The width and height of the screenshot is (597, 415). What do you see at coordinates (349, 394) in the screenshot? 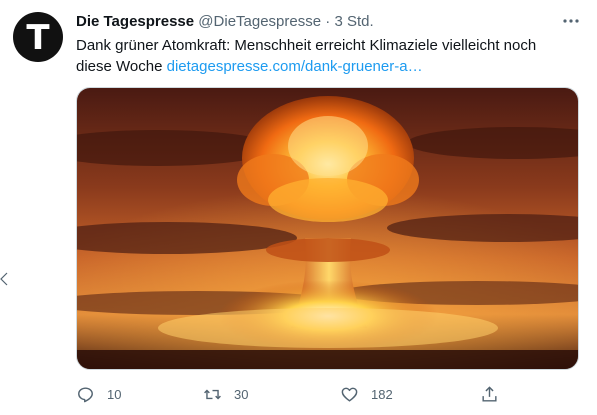
I see `like-icon` at bounding box center [349, 394].